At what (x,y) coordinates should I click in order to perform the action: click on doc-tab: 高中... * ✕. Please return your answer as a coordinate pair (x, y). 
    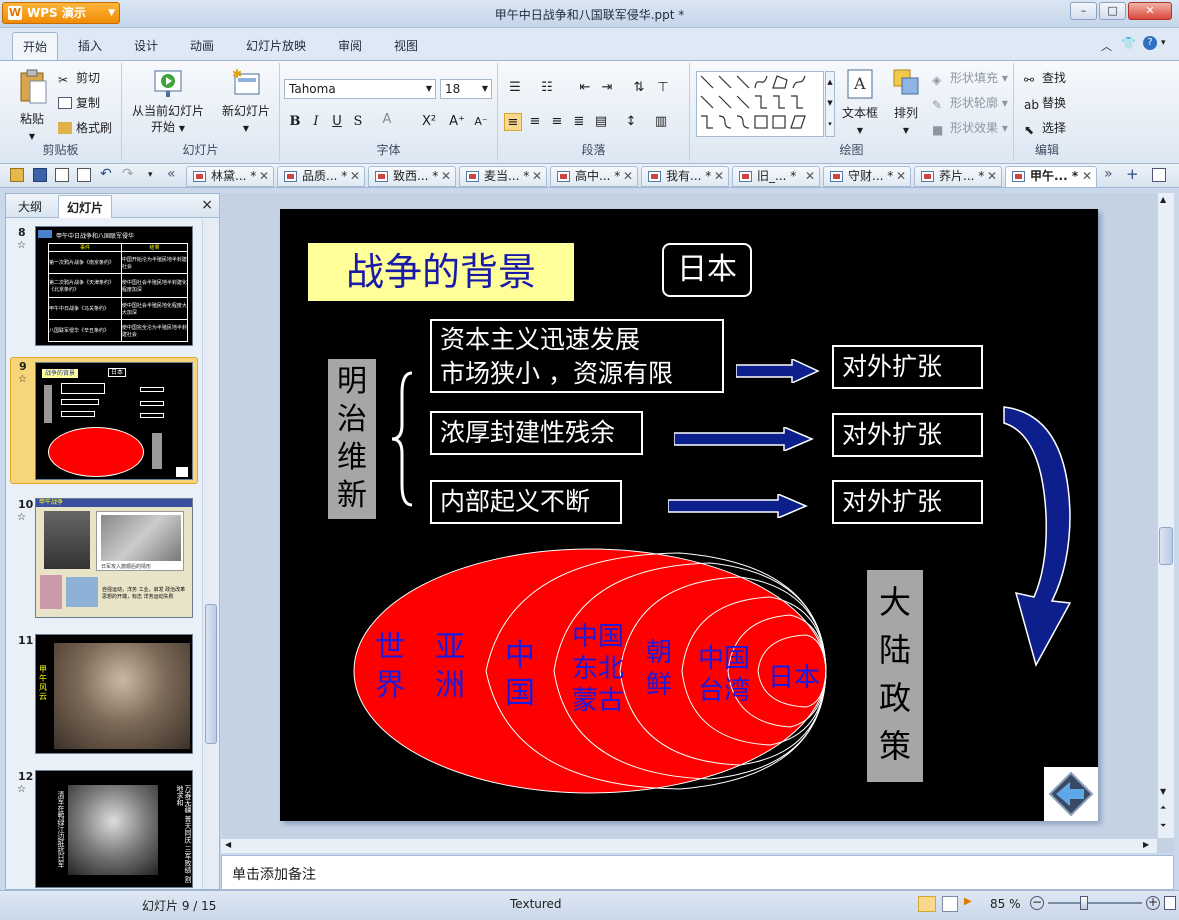
    Looking at the image, I should click on (594, 176).